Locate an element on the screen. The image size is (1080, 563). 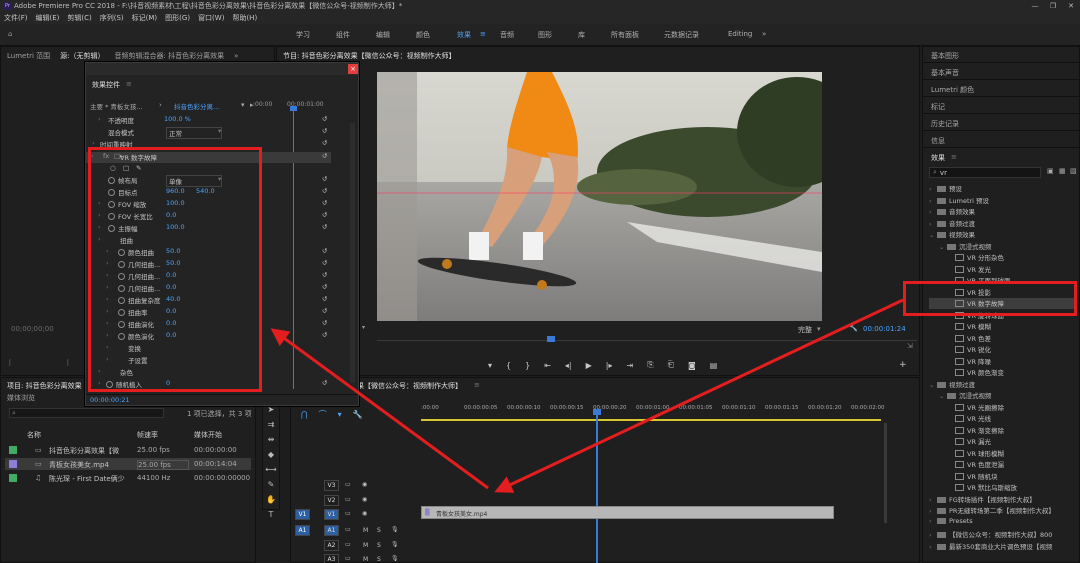
arrow-to-timeline-clip is located at coordinates (699, 395).